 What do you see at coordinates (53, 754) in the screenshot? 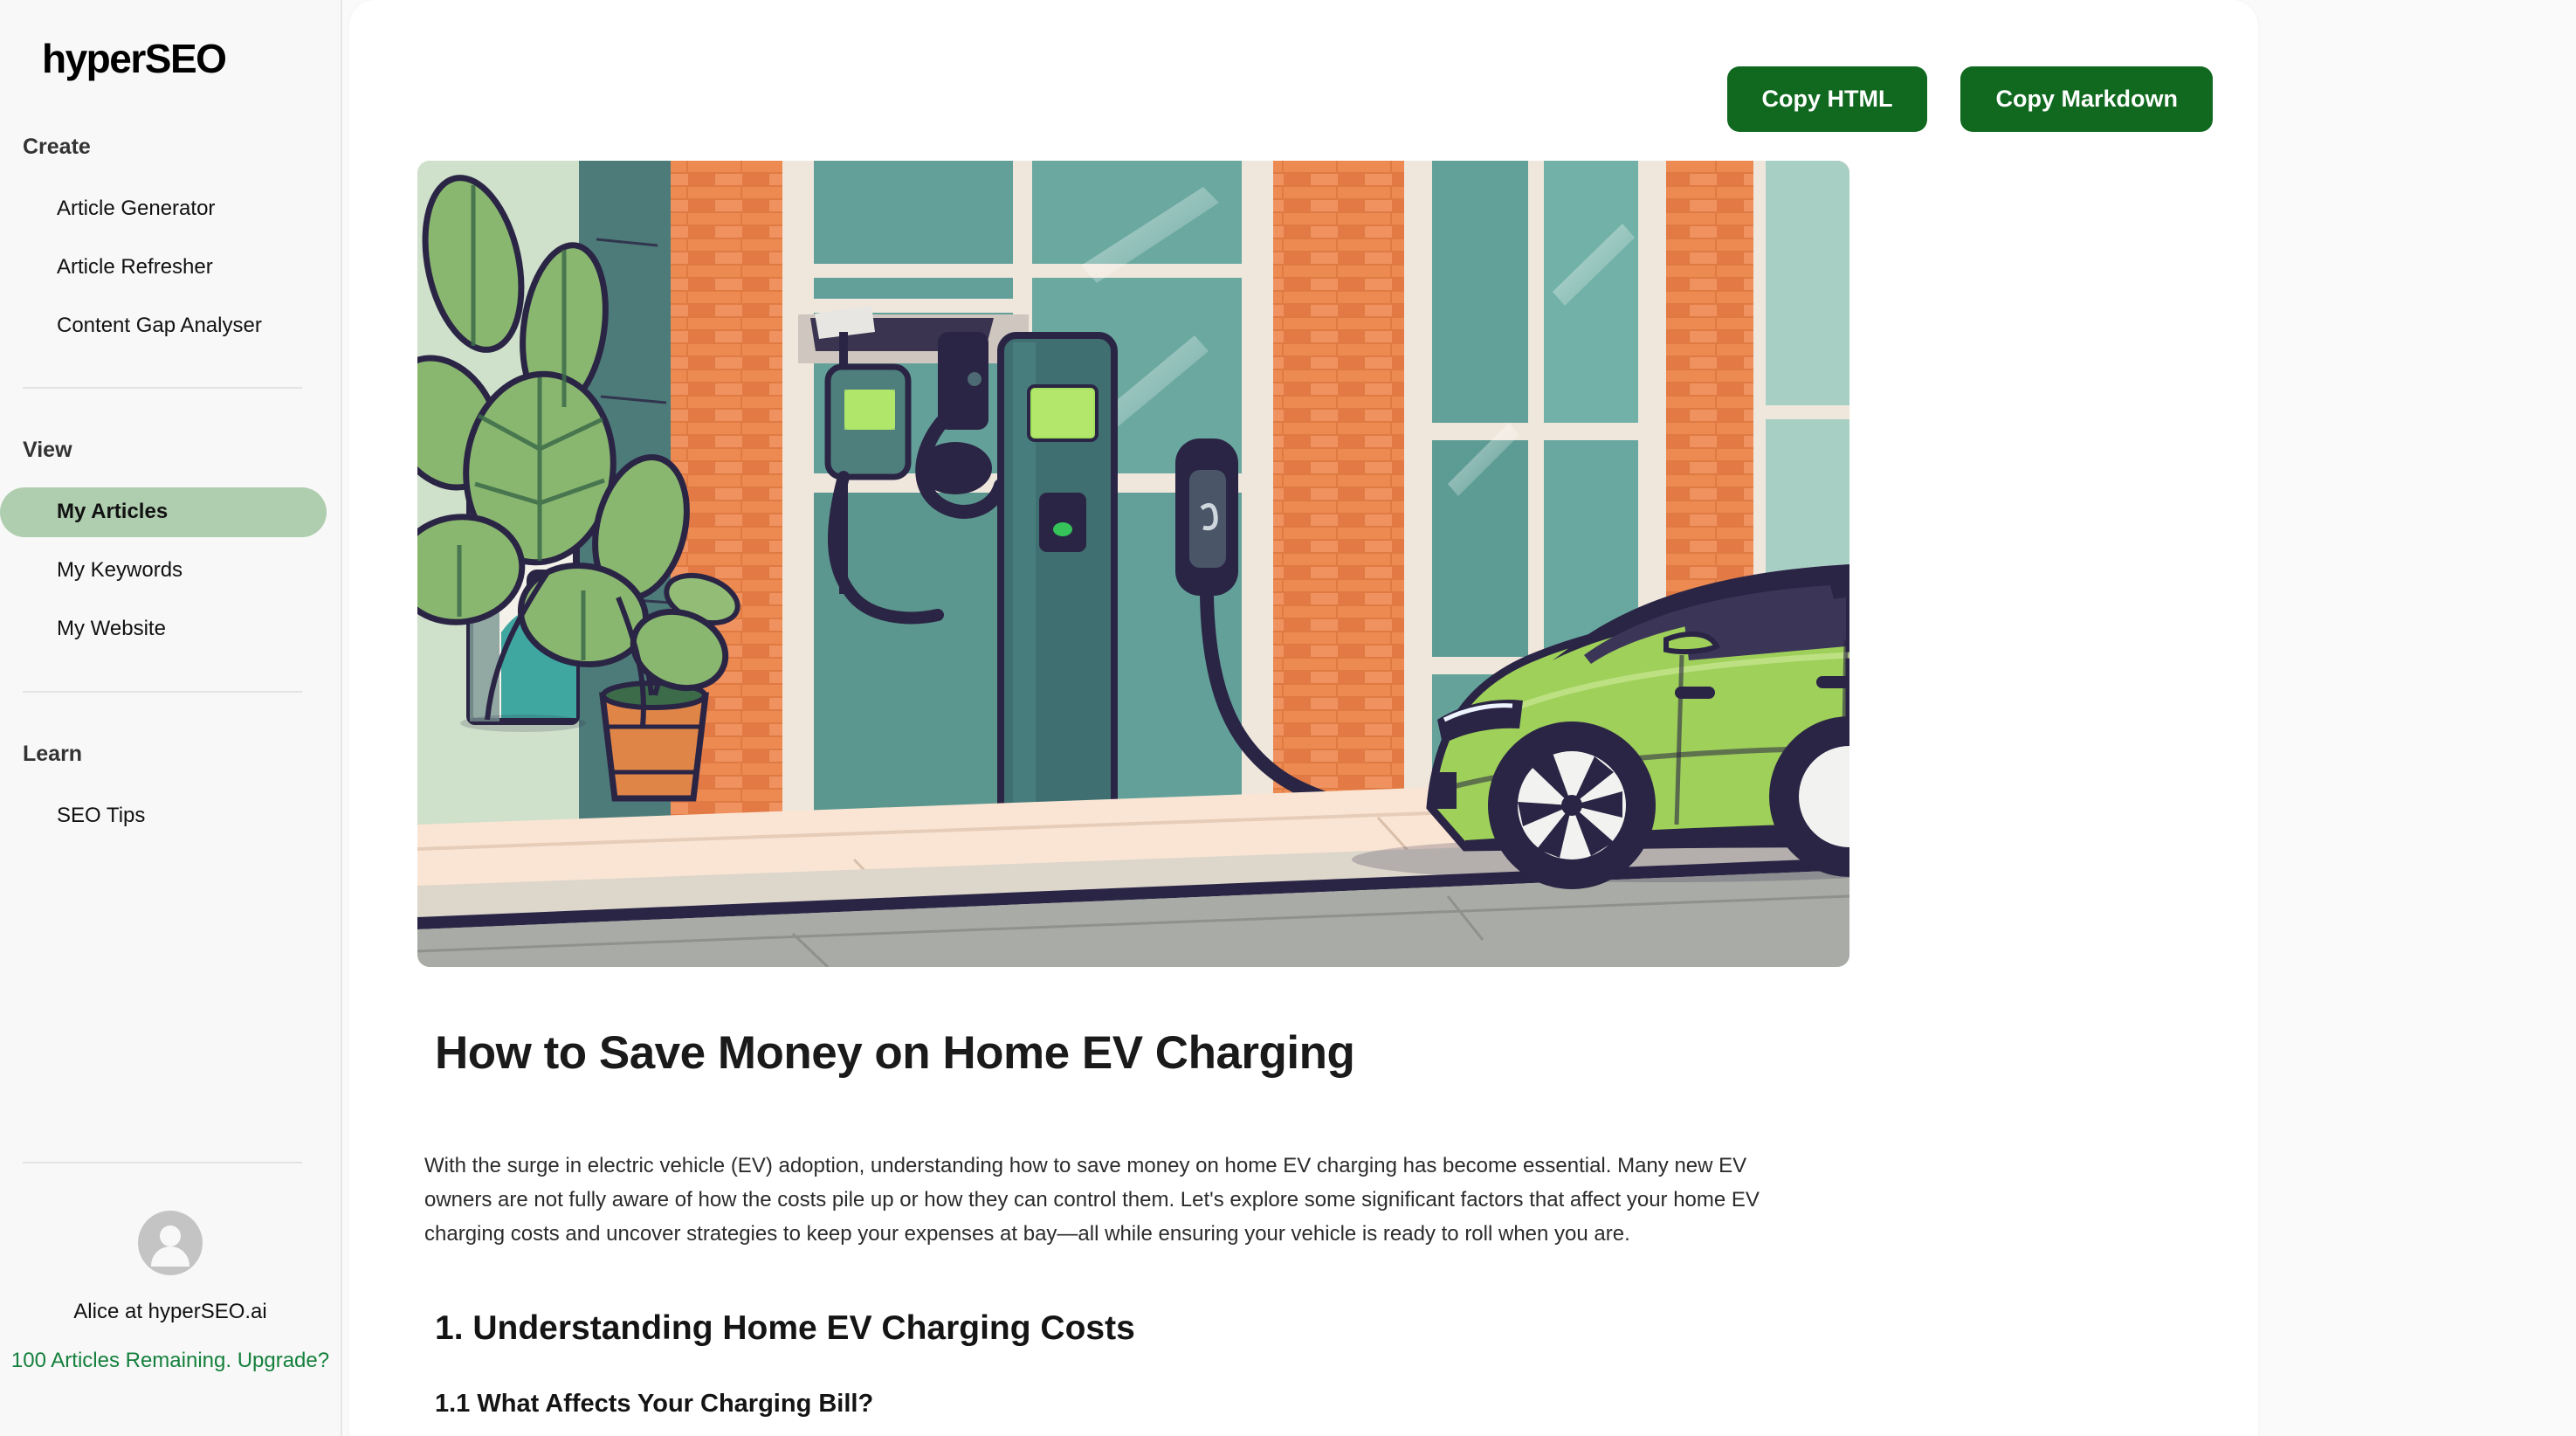
I see `nav-group-title-learn: Learn` at bounding box center [53, 754].